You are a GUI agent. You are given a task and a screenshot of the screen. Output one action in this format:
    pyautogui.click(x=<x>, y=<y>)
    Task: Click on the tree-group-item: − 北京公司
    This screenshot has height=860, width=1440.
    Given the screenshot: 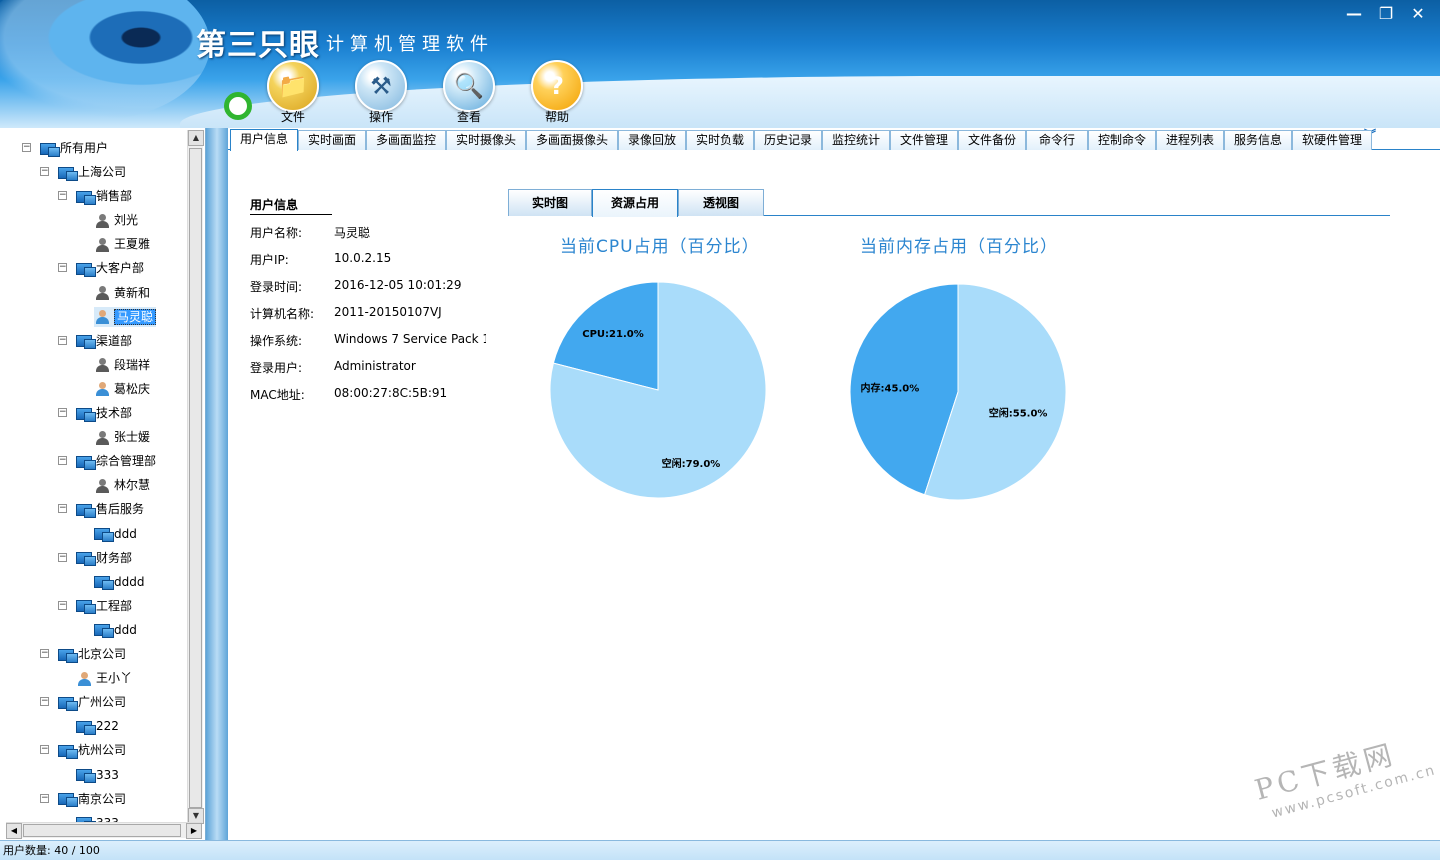 What is the action you would take?
    pyautogui.click(x=83, y=654)
    